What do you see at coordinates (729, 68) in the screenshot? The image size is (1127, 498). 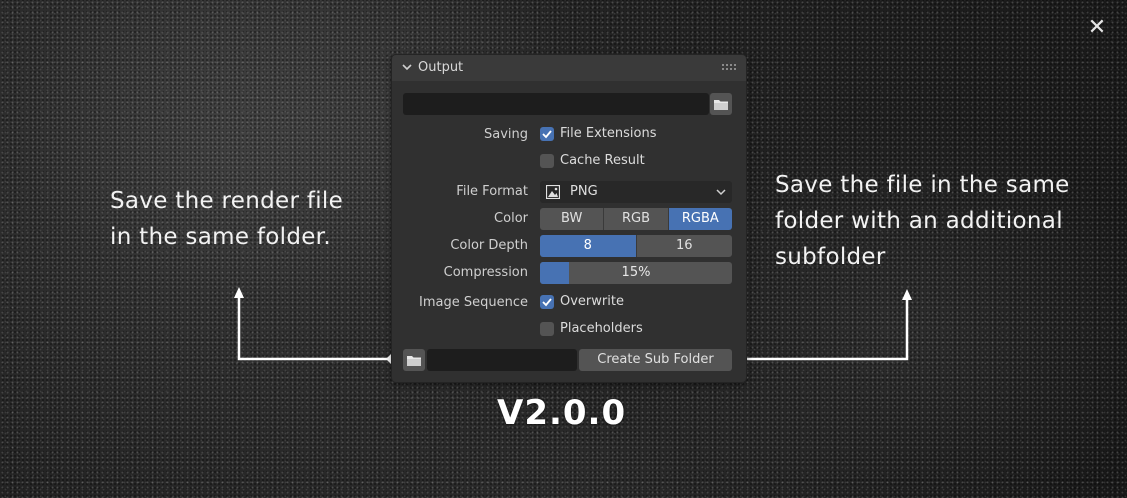 I see `grip-icon` at bounding box center [729, 68].